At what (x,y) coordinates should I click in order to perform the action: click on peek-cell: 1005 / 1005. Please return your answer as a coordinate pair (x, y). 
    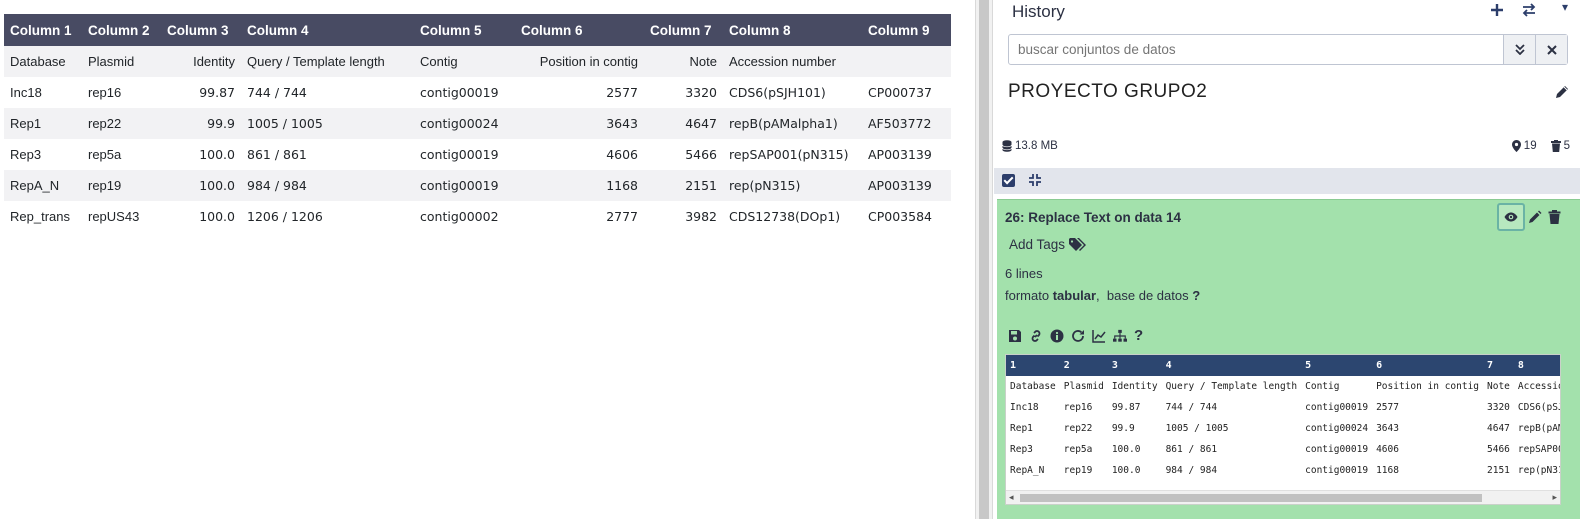
    Looking at the image, I should click on (1197, 428).